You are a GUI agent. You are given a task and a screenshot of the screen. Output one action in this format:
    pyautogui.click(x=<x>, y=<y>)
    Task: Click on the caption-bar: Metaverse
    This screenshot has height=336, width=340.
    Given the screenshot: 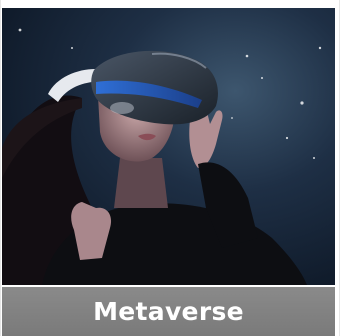 What is the action you would take?
    pyautogui.click(x=168, y=311)
    